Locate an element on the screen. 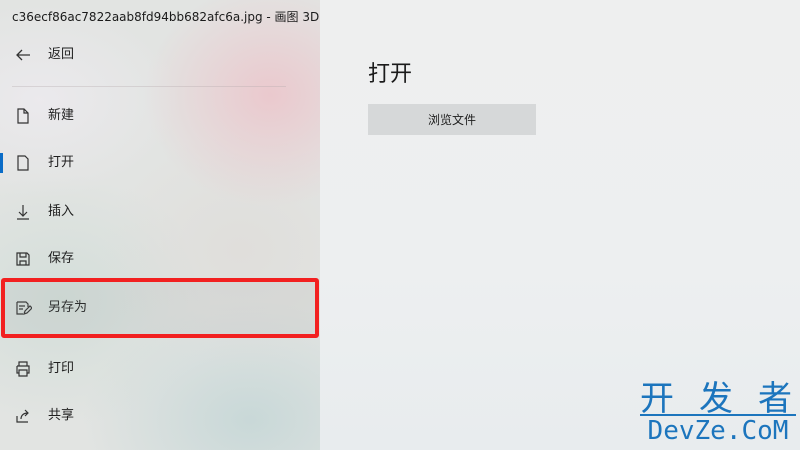 The height and width of the screenshot is (450, 800). sidebar-divider is located at coordinates (149, 86).